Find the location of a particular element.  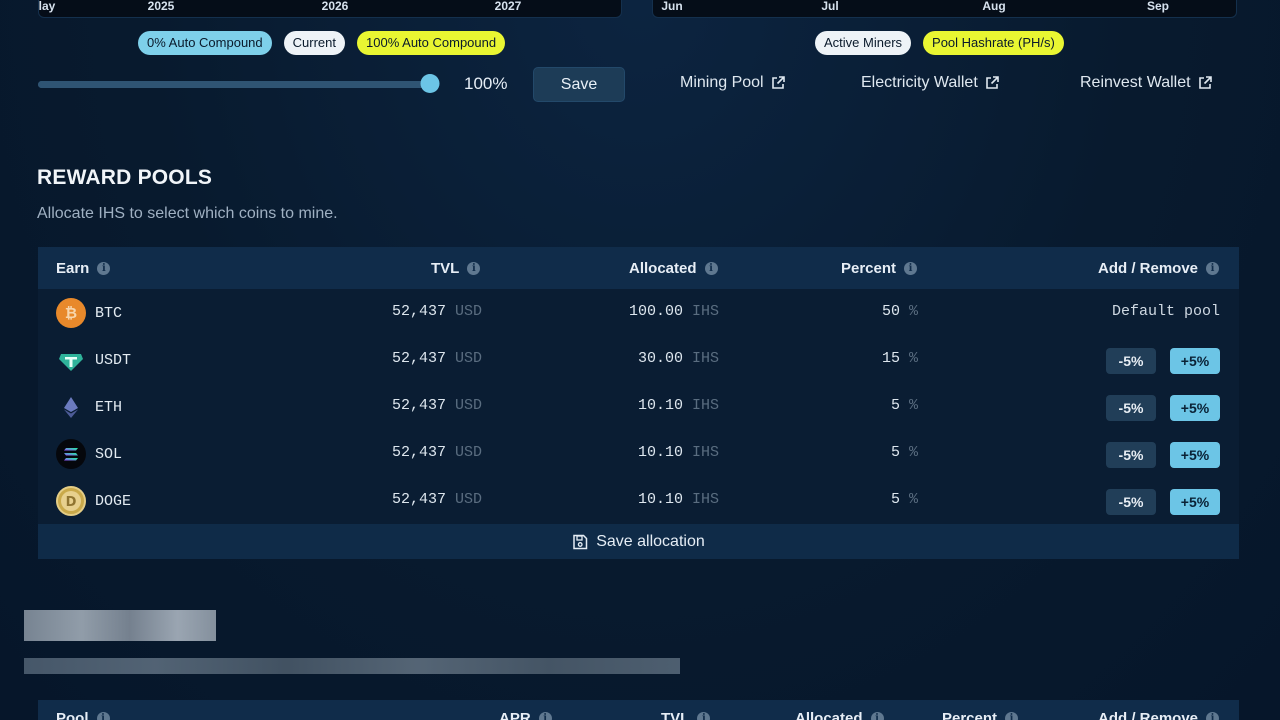

coin-symbol: DOGE is located at coordinates (113, 501).